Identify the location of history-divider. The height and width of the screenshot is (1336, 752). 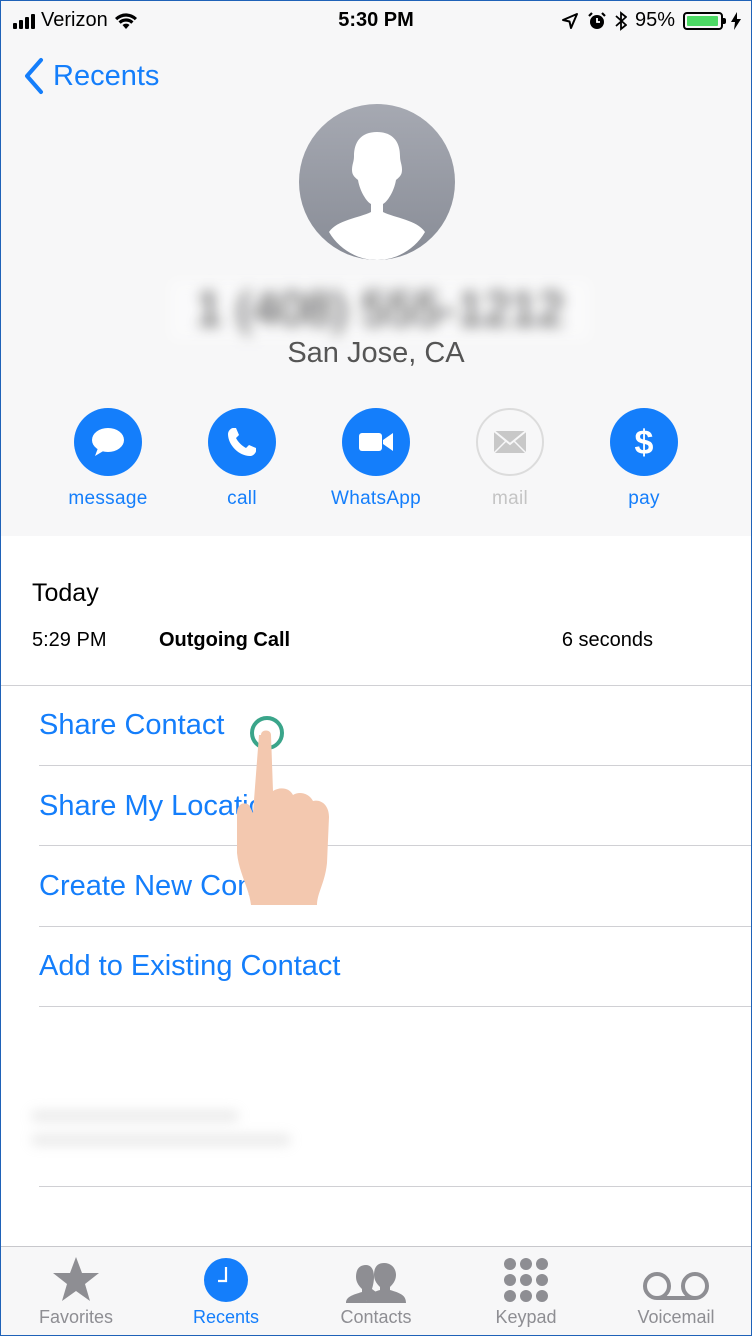
(376, 685).